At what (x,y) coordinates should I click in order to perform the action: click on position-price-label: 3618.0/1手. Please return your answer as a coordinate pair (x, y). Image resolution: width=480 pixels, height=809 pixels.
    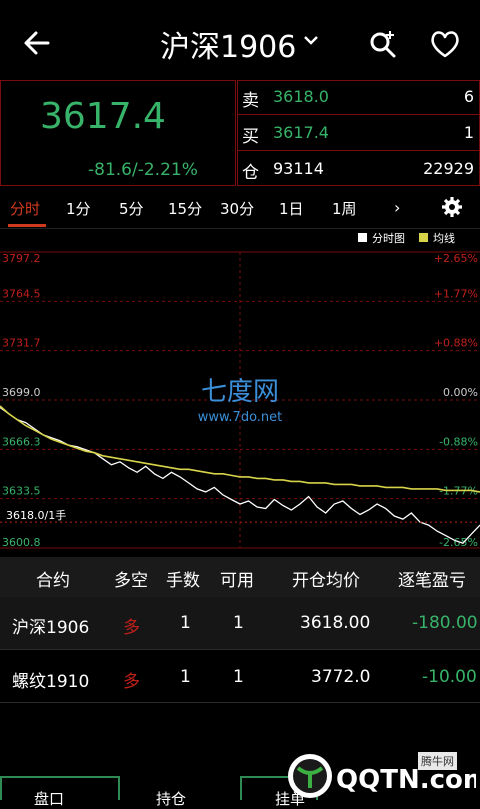
    Looking at the image, I should click on (36, 515).